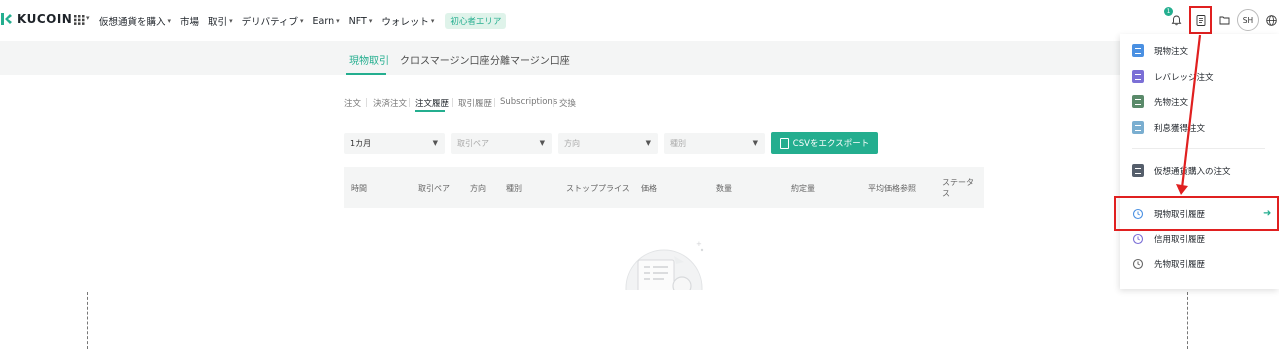 Image resolution: width=1279 pixels, height=349 pixels. Describe the element at coordinates (1198, 148) in the screenshot. I see `menu-divider` at that location.